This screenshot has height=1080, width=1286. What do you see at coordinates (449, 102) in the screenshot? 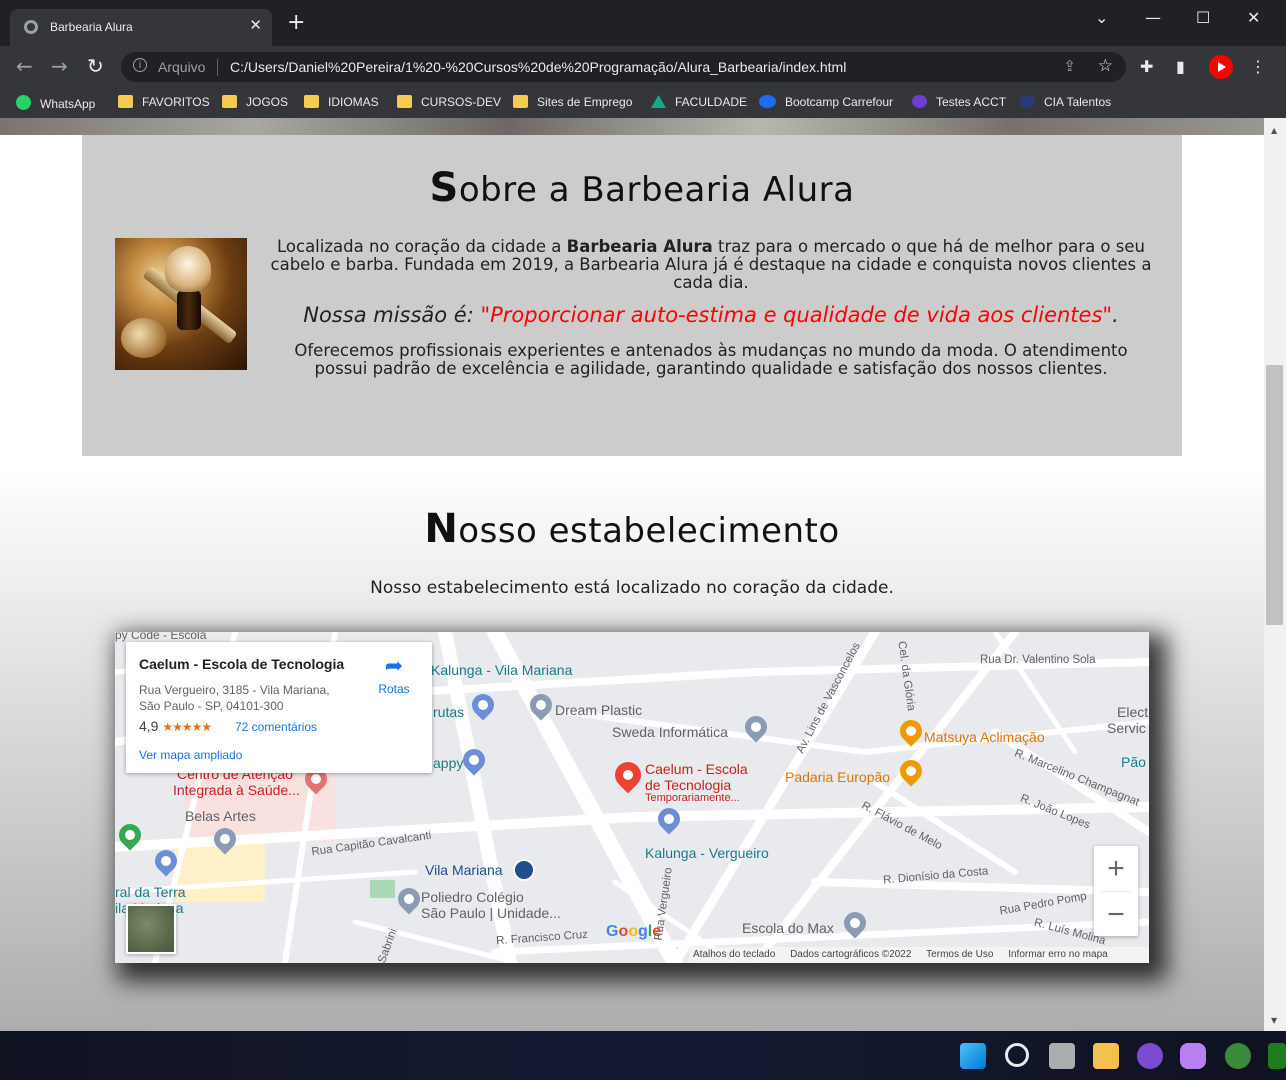
I see `bookmark-cursos-dev: CURSOS-DEV` at bounding box center [449, 102].